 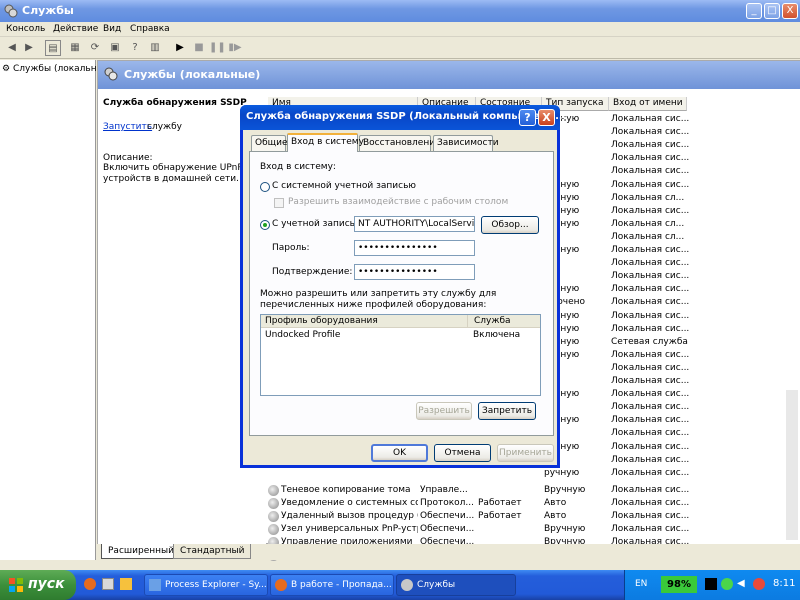 What do you see at coordinates (269, 143) in the screenshot?
I see `tab-general: Общие` at bounding box center [269, 143].